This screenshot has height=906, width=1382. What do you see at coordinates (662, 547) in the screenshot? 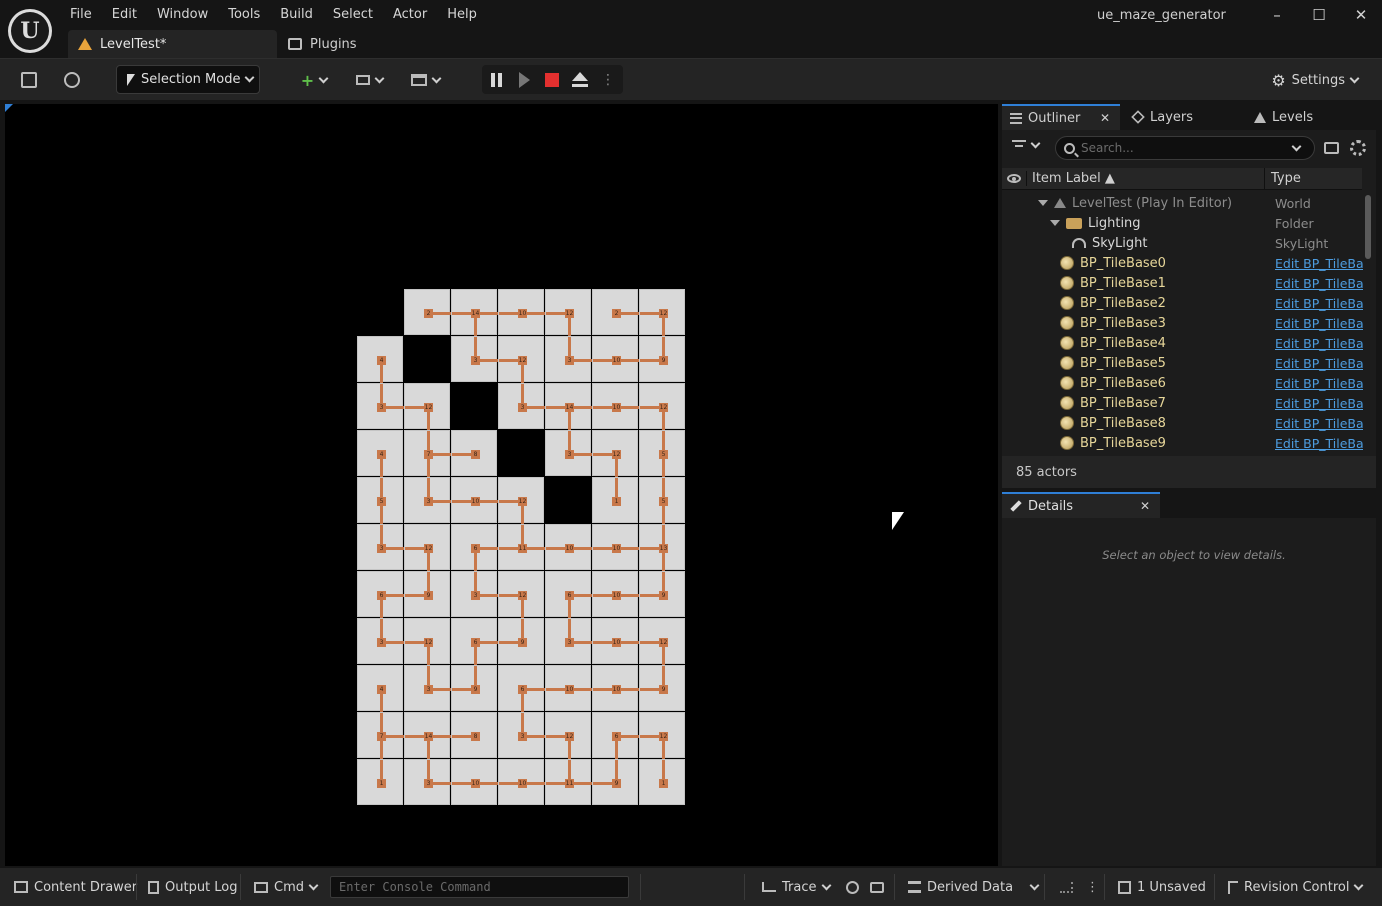
I see `maze-tile: 13` at bounding box center [662, 547].